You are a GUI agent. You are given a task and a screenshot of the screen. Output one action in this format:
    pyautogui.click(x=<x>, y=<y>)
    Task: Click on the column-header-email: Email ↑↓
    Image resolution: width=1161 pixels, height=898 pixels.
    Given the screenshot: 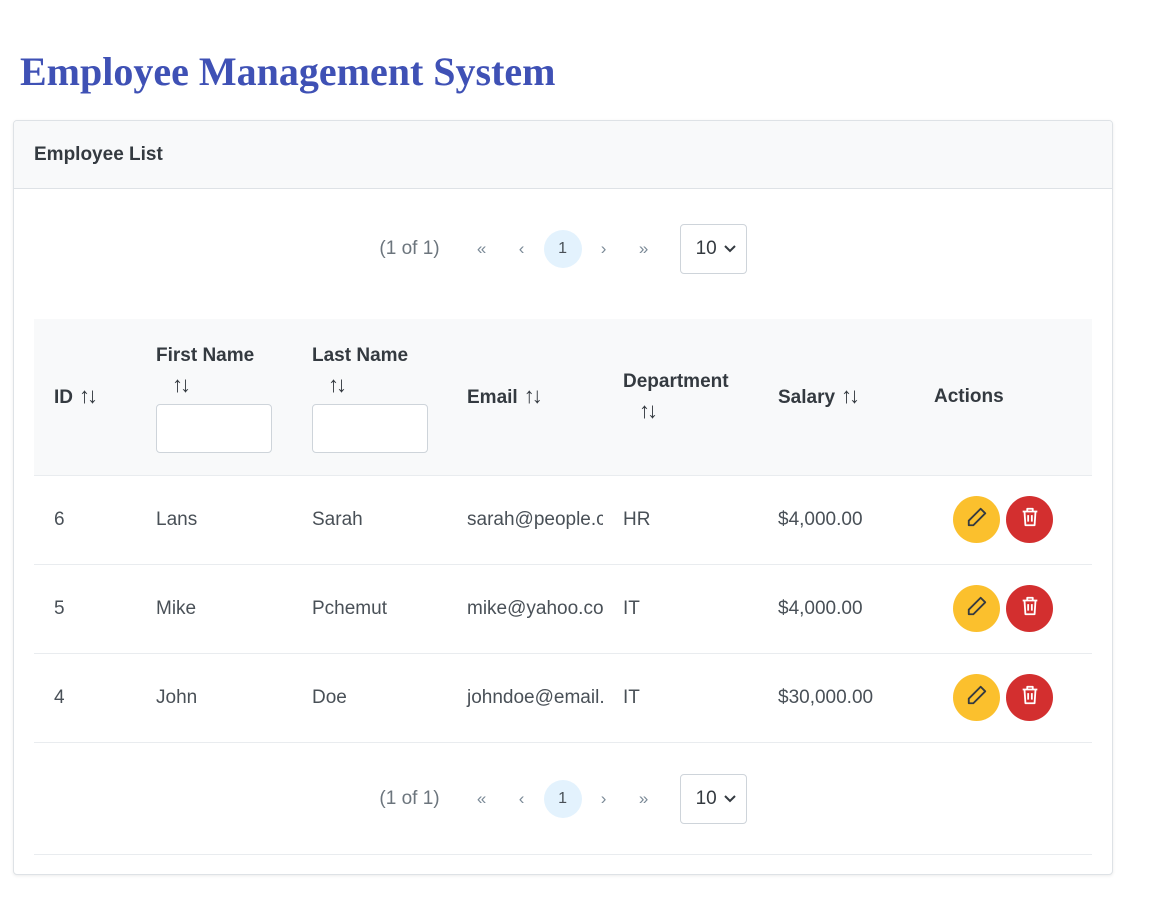 What is the action you would take?
    pyautogui.click(x=525, y=397)
    